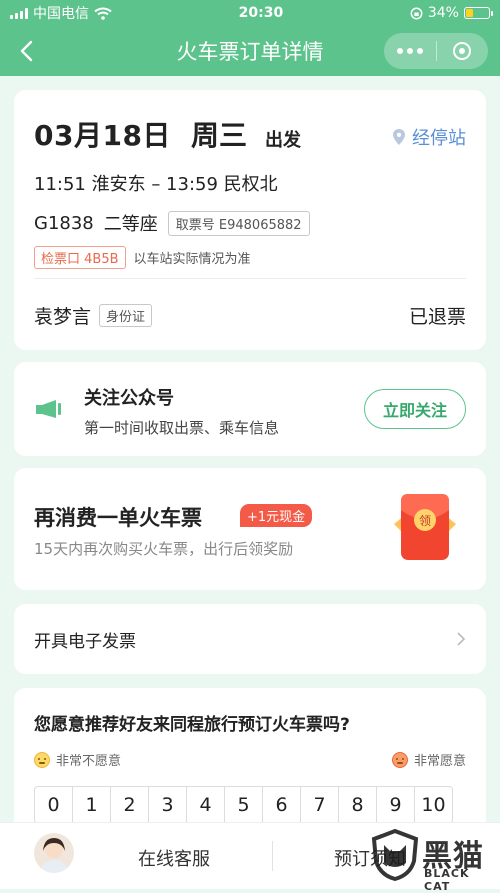 This screenshot has width=500, height=893. Describe the element at coordinates (19, 13) in the screenshot. I see `signal-icon` at that location.